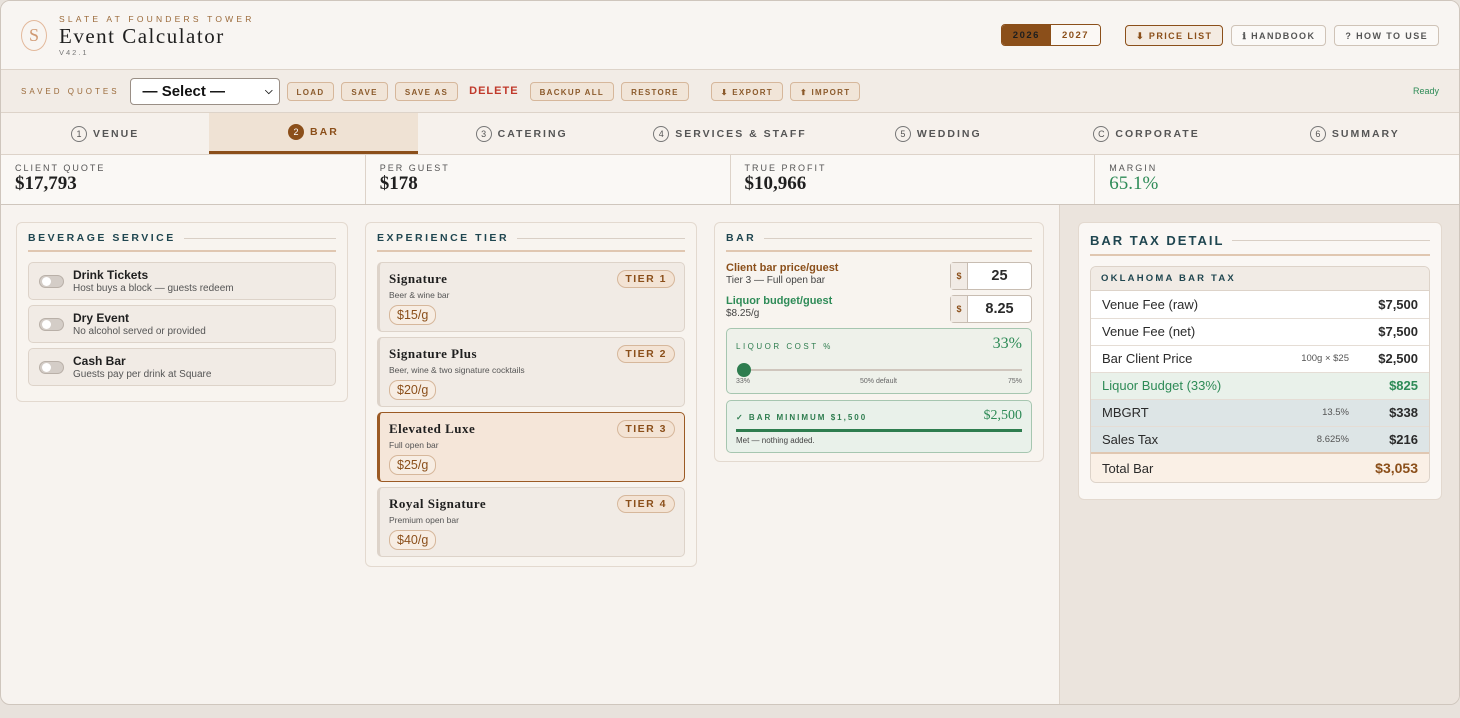 The width and height of the screenshot is (1460, 718). I want to click on table-row: Bar Client Price 100g × $25 $2,500, so click(1260, 358).